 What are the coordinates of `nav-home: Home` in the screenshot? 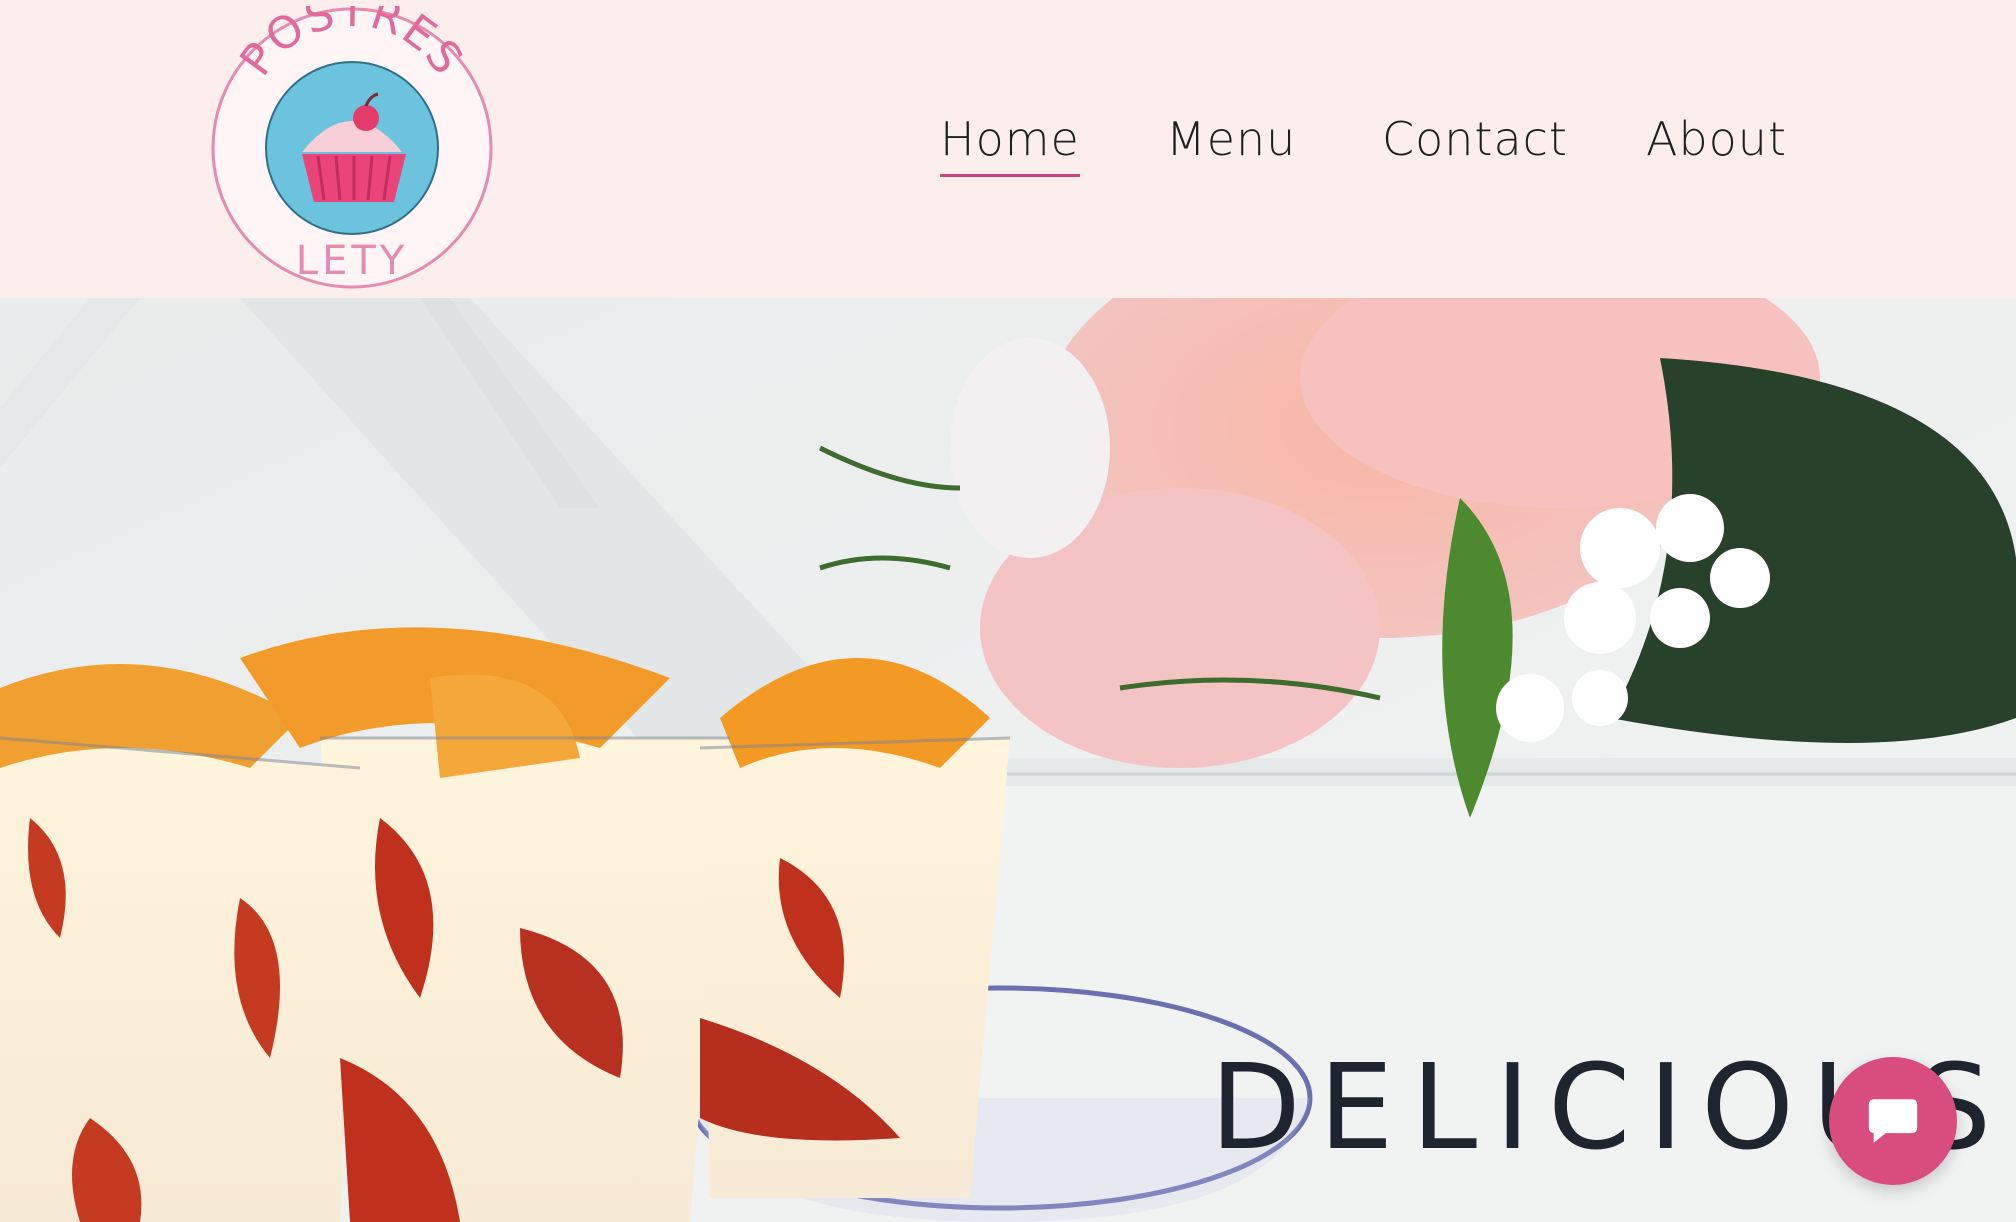 It's located at (1010, 144).